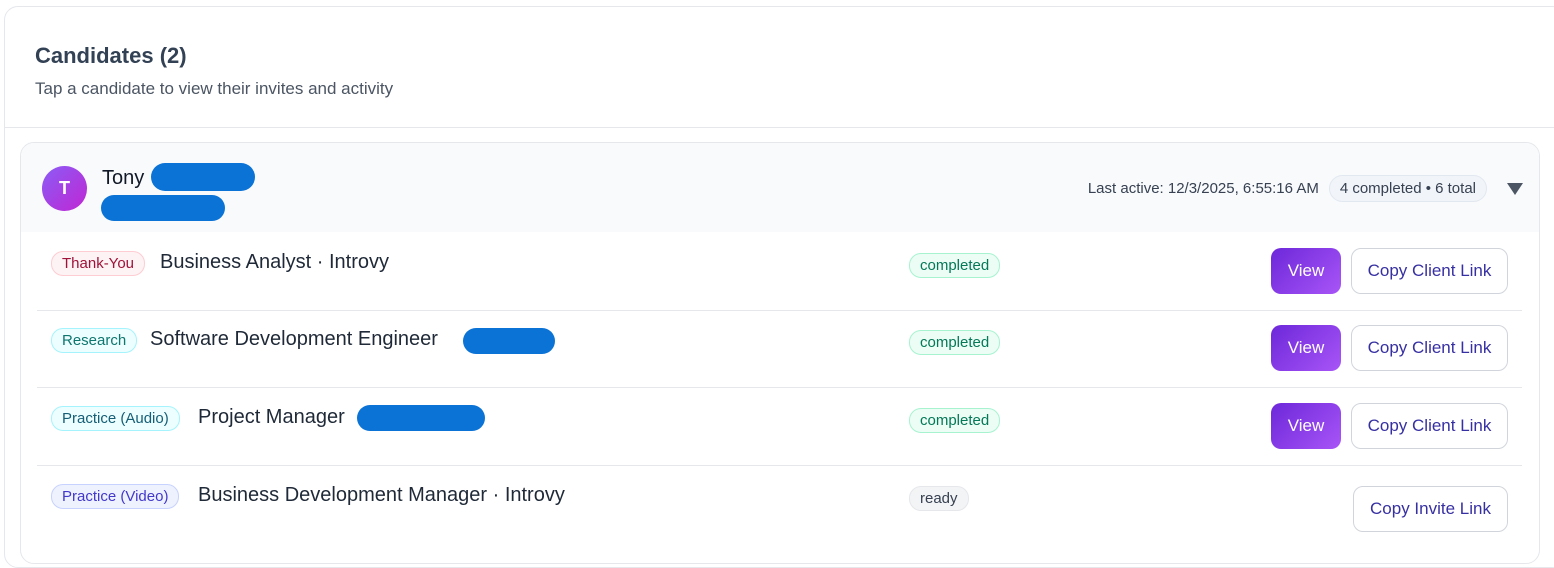 Image resolution: width=1554 pixels, height=568 pixels. I want to click on avatar: T, so click(64, 188).